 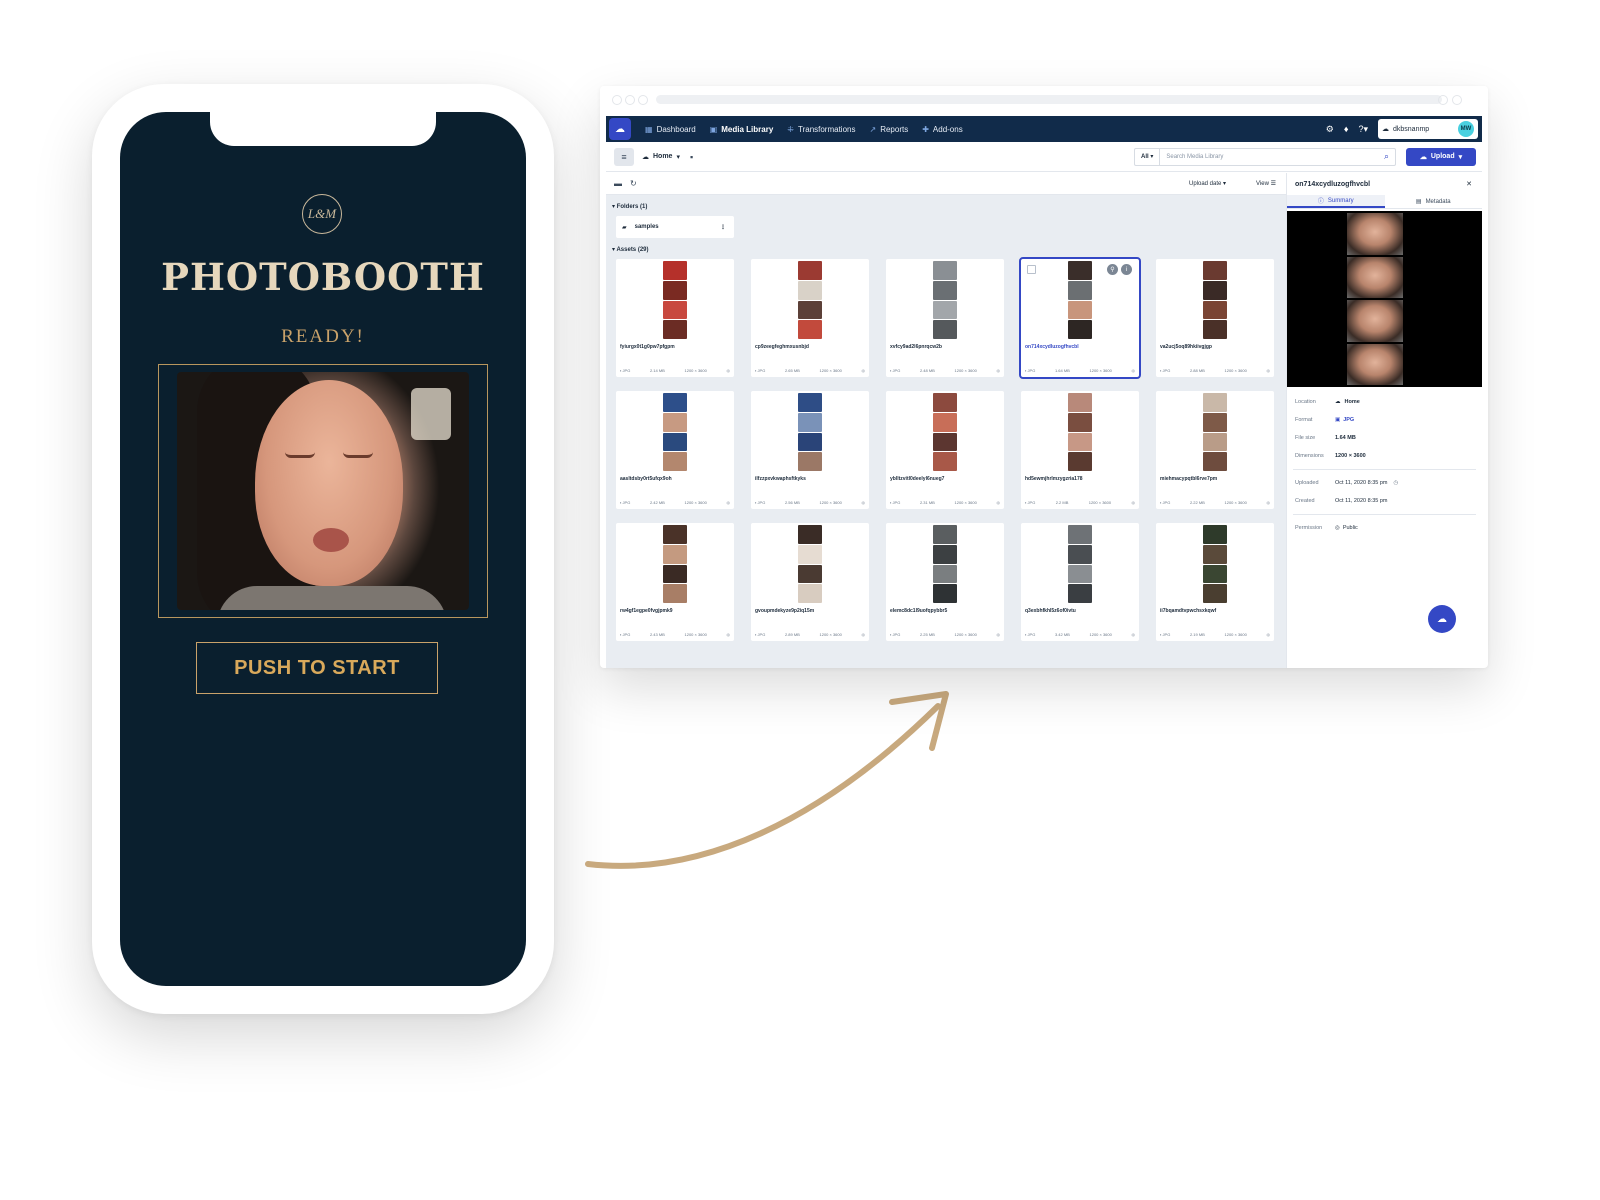 I want to click on asset-meta: ▪ JPG 2.14 MB 1200 × 3600 ◎, so click(x=675, y=370).